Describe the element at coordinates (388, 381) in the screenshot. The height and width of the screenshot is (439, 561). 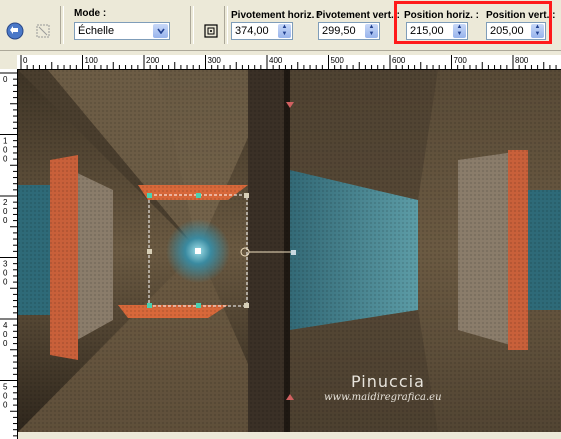
I see `watermark-name: Pinuccia` at that location.